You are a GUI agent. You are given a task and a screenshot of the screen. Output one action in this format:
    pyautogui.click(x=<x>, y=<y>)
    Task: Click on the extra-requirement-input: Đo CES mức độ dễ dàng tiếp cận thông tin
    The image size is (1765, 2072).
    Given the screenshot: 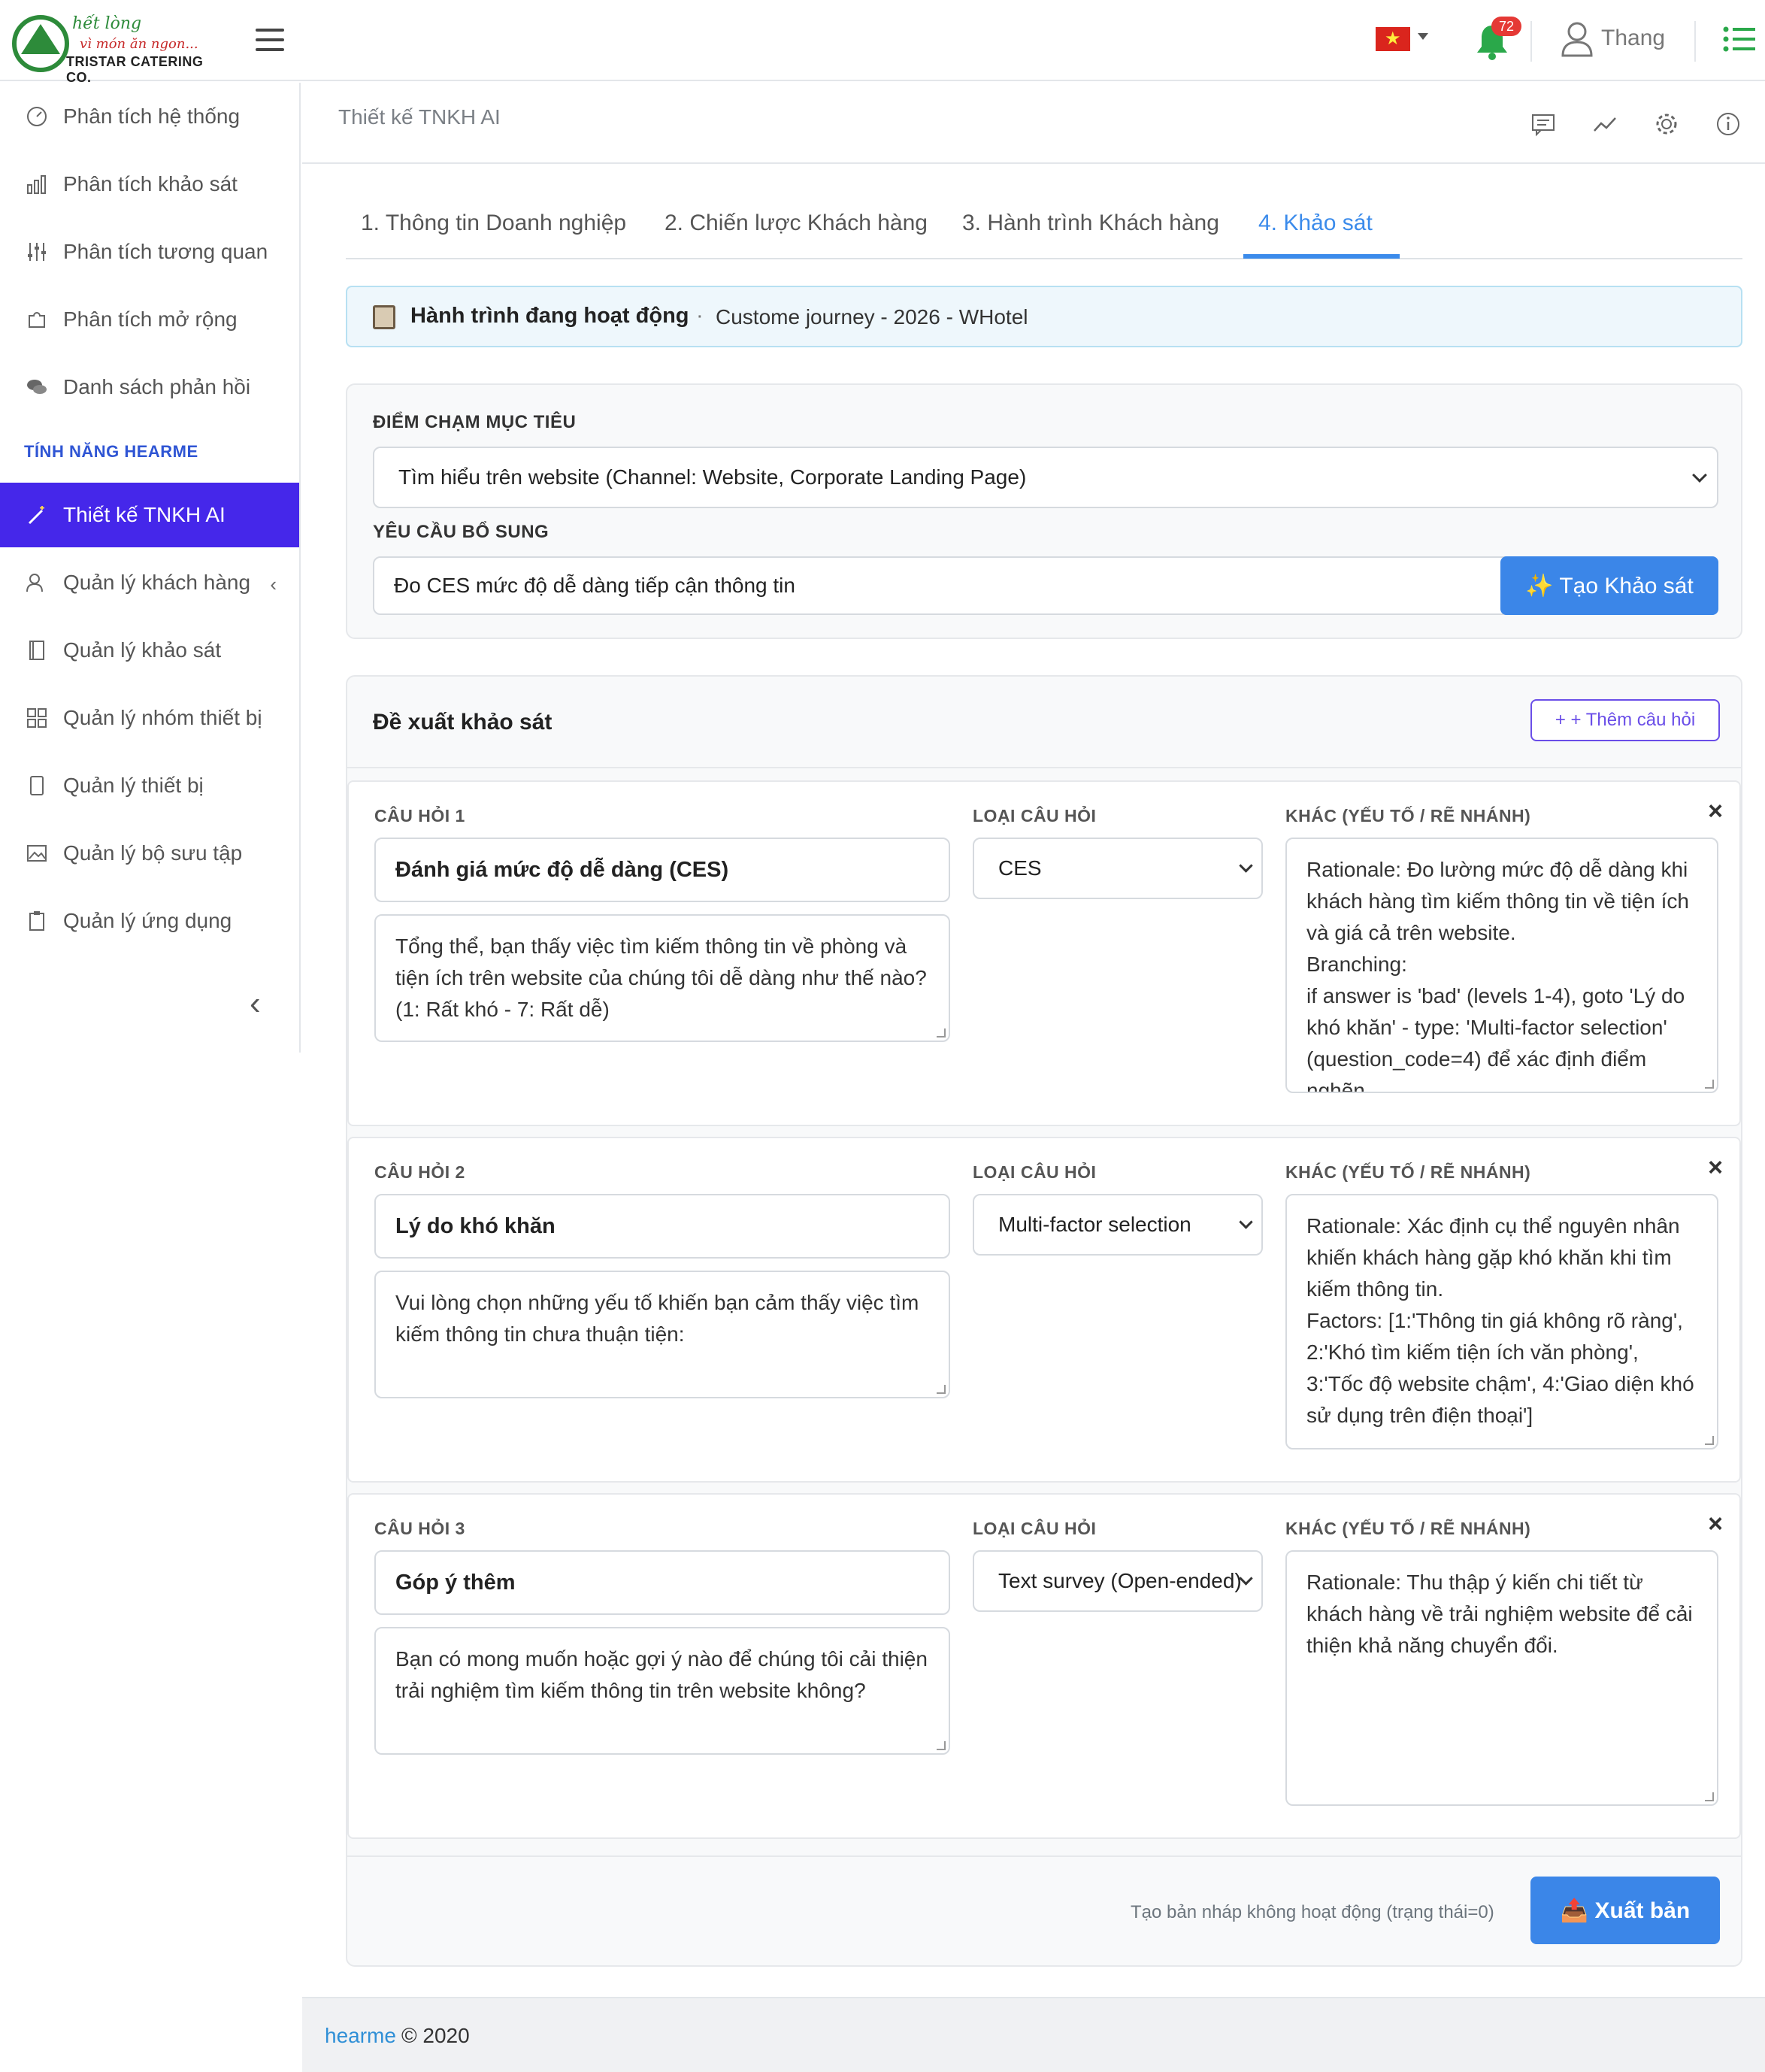 What is the action you would take?
    pyautogui.click(x=944, y=585)
    